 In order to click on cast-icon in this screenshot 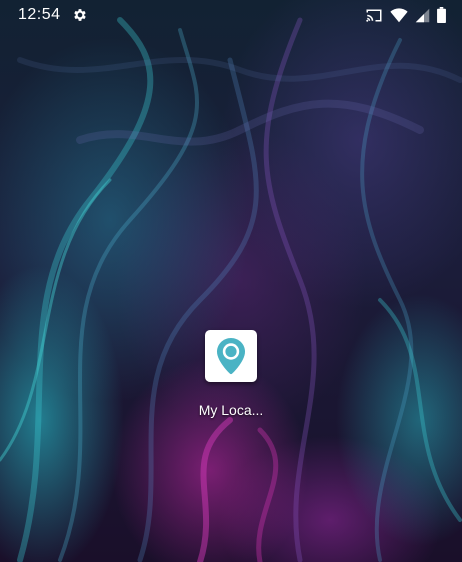, I will do `click(374, 15)`.